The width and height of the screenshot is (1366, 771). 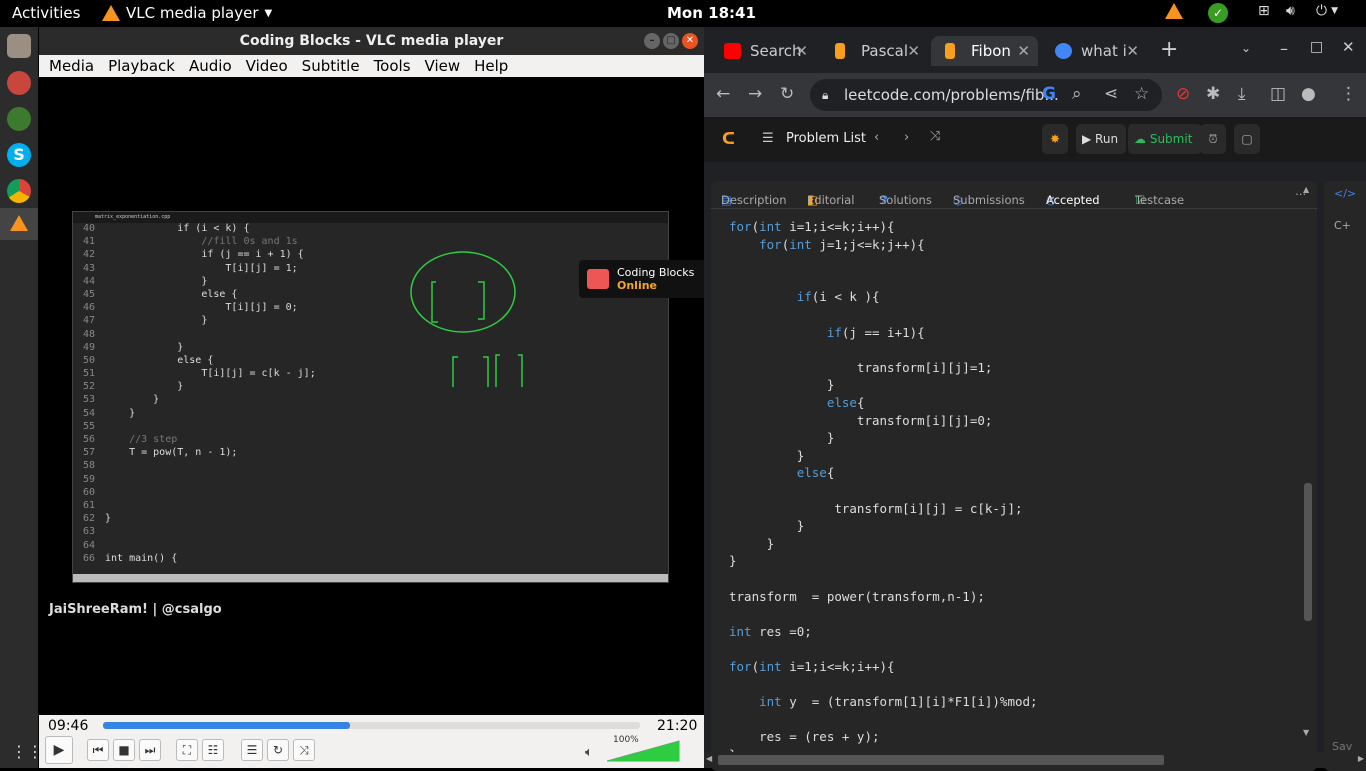 I want to click on volume-slider: 🔈︎ 100%, so click(x=633, y=749).